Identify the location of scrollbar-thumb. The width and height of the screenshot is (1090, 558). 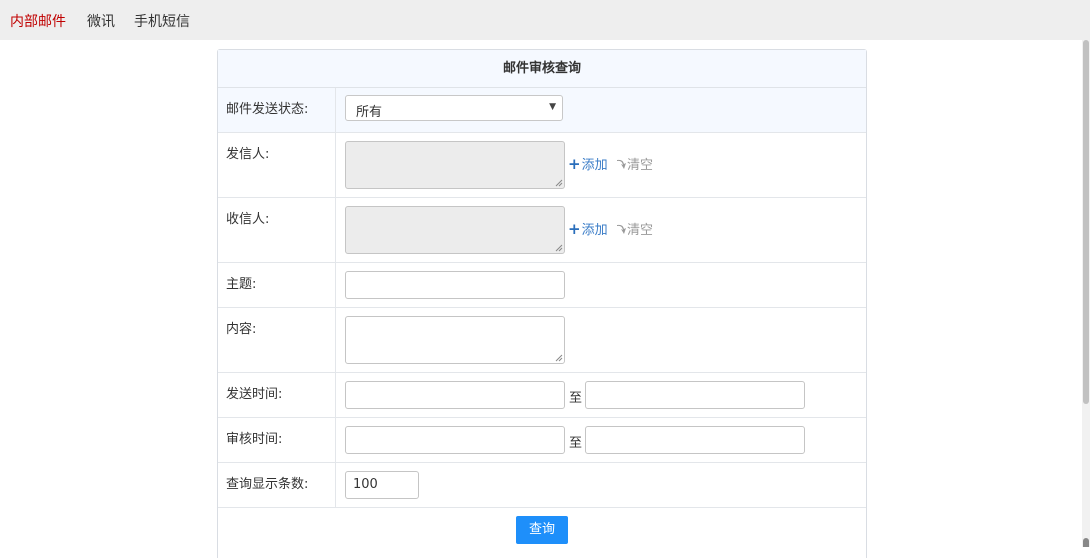
(1086, 222).